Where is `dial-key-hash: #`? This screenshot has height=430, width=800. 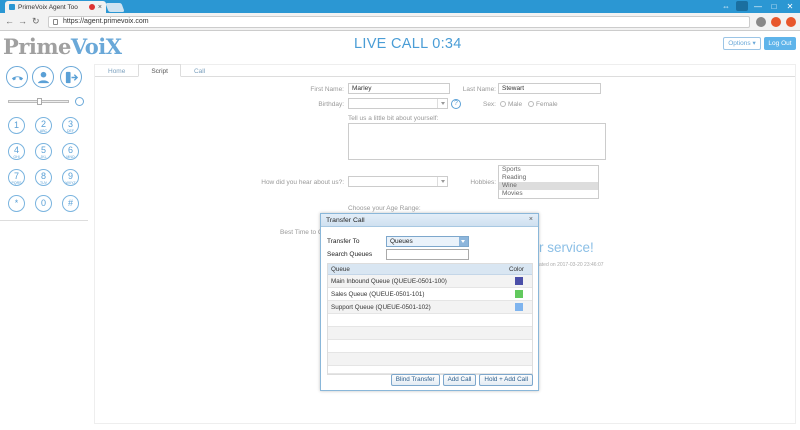 dial-key-hash: # is located at coordinates (70, 203).